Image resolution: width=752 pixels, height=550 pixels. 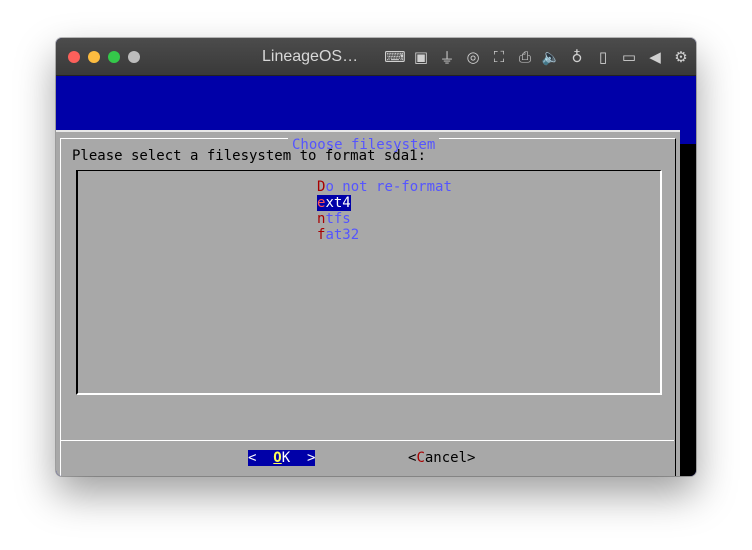 What do you see at coordinates (655, 57) in the screenshot?
I see `back-icon: ◀` at bounding box center [655, 57].